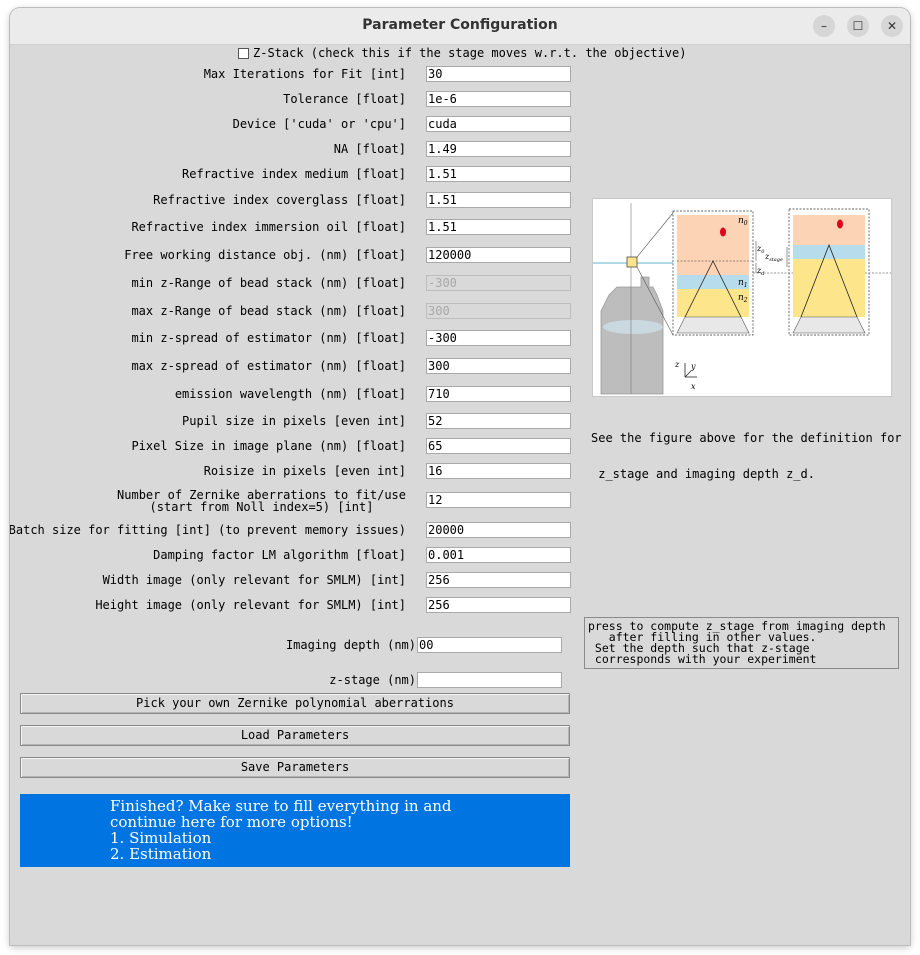 This screenshot has width=920, height=955. What do you see at coordinates (489, 680) in the screenshot?
I see `z-stage-input` at bounding box center [489, 680].